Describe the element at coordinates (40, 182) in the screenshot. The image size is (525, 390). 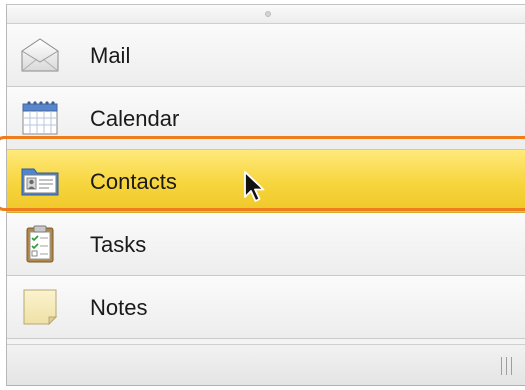
I see `contacts-card-icon` at that location.